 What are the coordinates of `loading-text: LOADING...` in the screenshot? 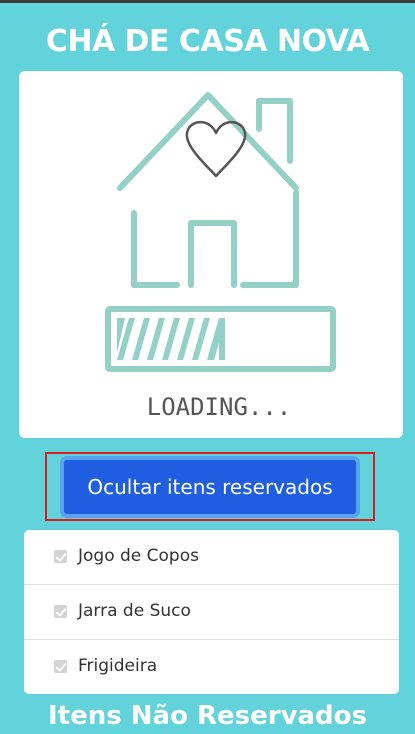 It's located at (219, 407).